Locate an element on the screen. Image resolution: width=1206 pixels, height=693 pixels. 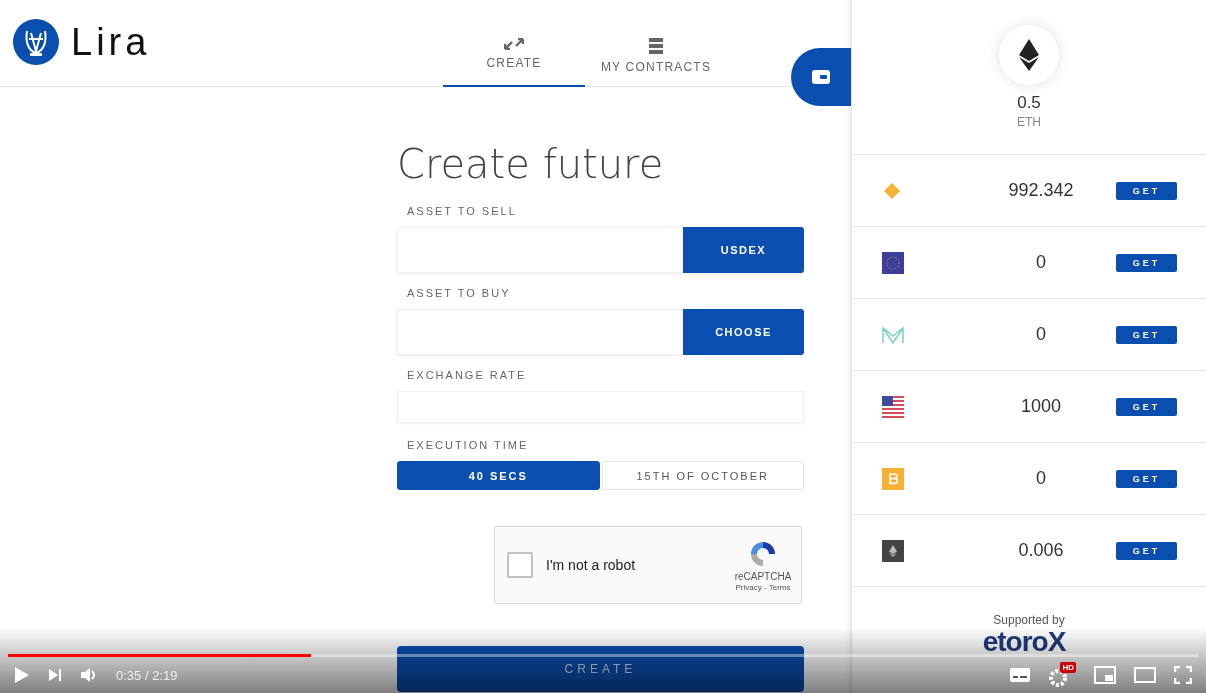
next-button is located at coordinates (55, 675).